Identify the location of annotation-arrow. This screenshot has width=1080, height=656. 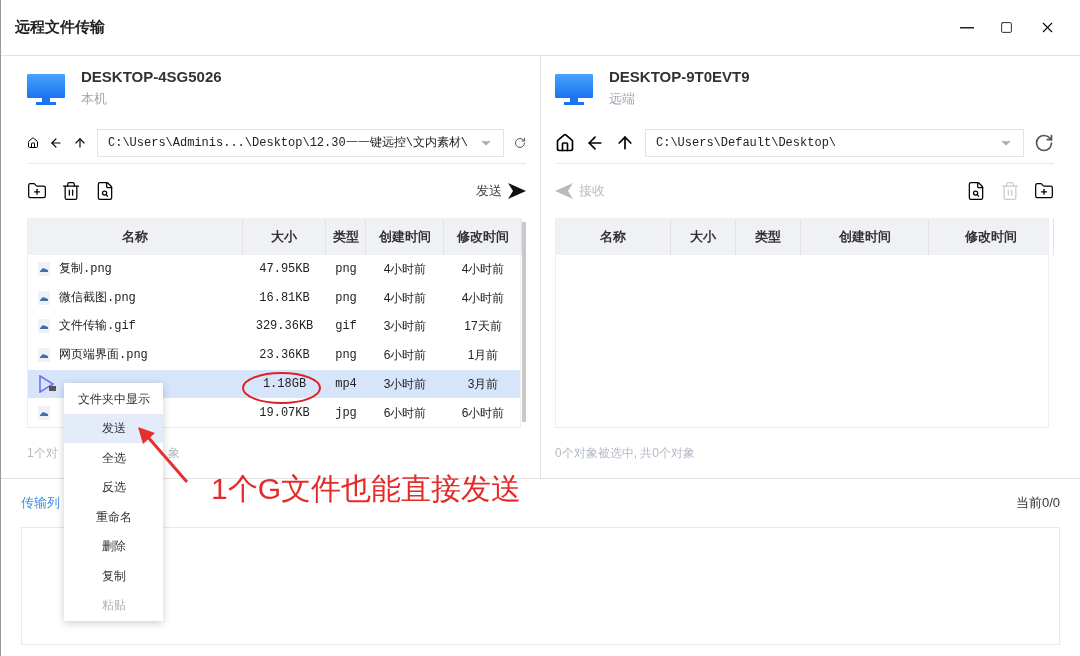
(162, 454).